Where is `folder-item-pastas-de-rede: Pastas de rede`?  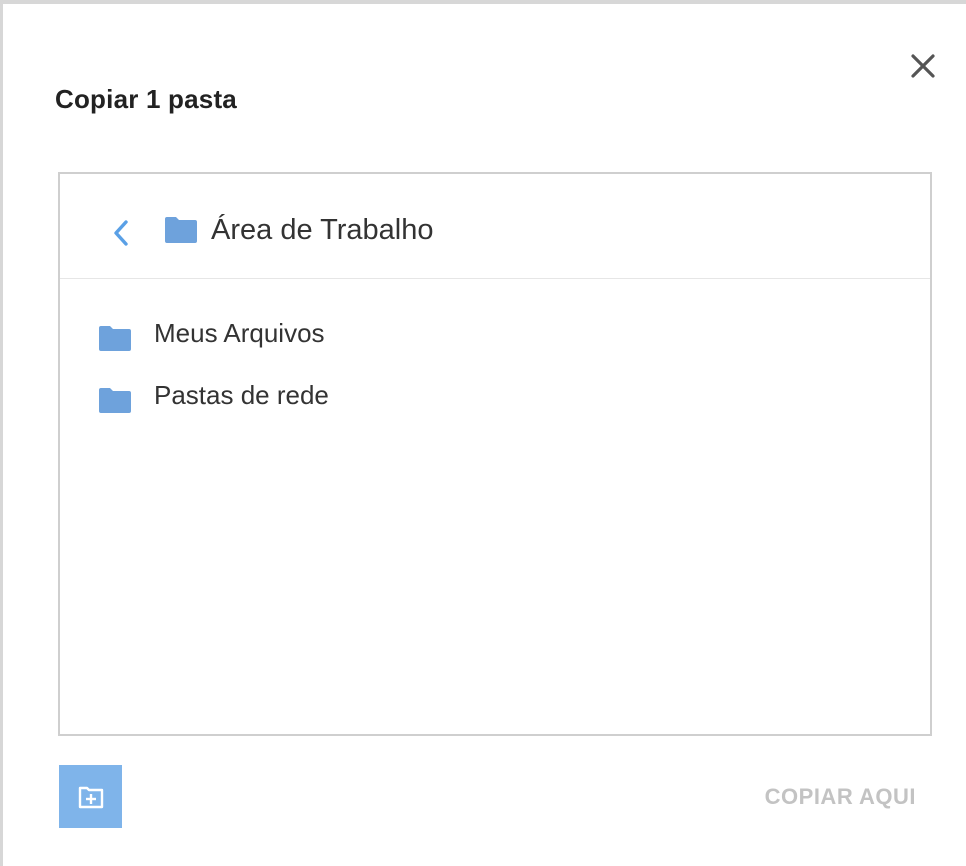 folder-item-pastas-de-rede: Pastas de rede is located at coordinates (495, 397).